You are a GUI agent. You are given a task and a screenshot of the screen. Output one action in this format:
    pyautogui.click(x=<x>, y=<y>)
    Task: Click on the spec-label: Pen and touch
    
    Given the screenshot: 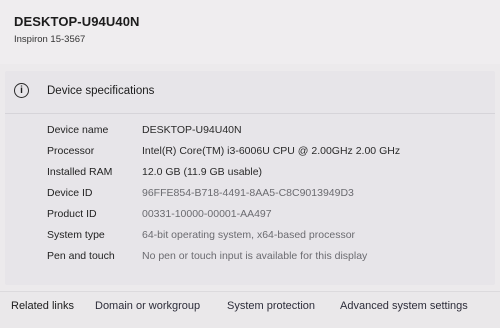 What is the action you would take?
    pyautogui.click(x=81, y=256)
    